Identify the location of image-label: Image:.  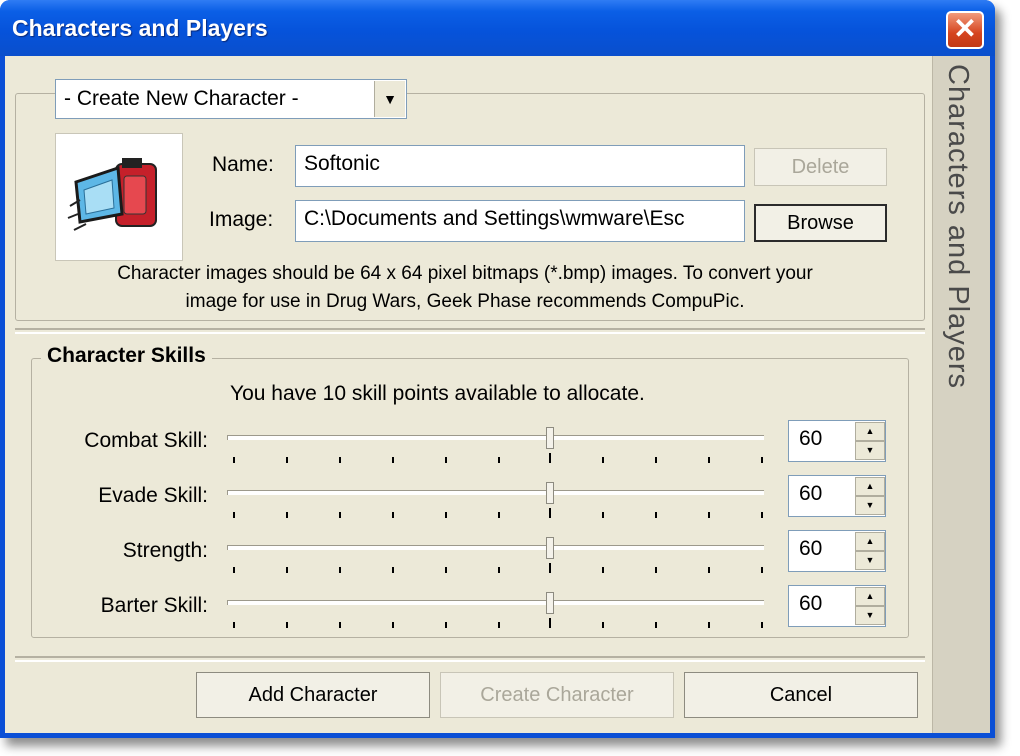
(241, 219).